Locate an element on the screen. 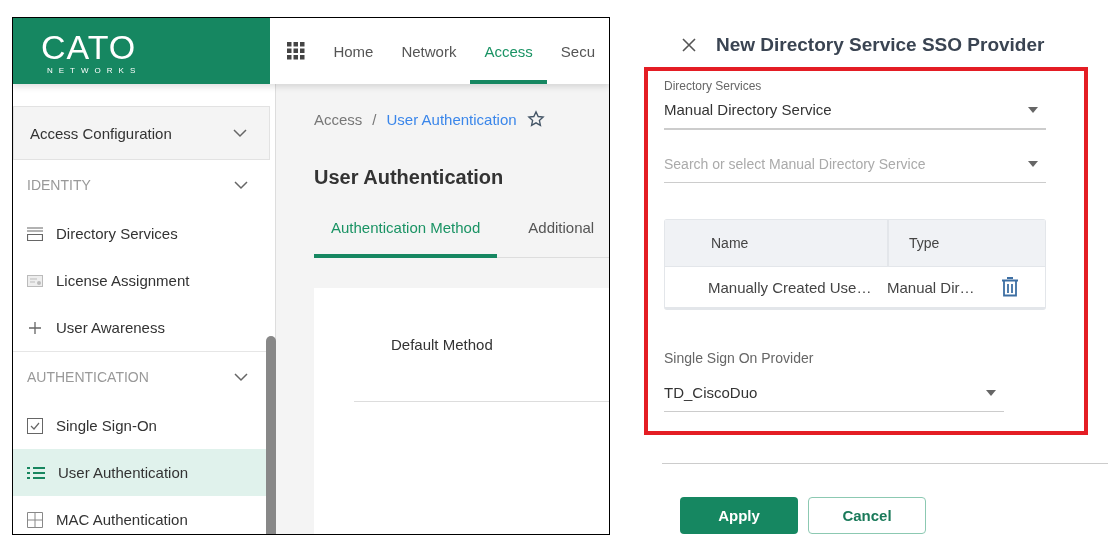 This screenshot has height=560, width=1120. cancel-button: Cancel is located at coordinates (867, 515).